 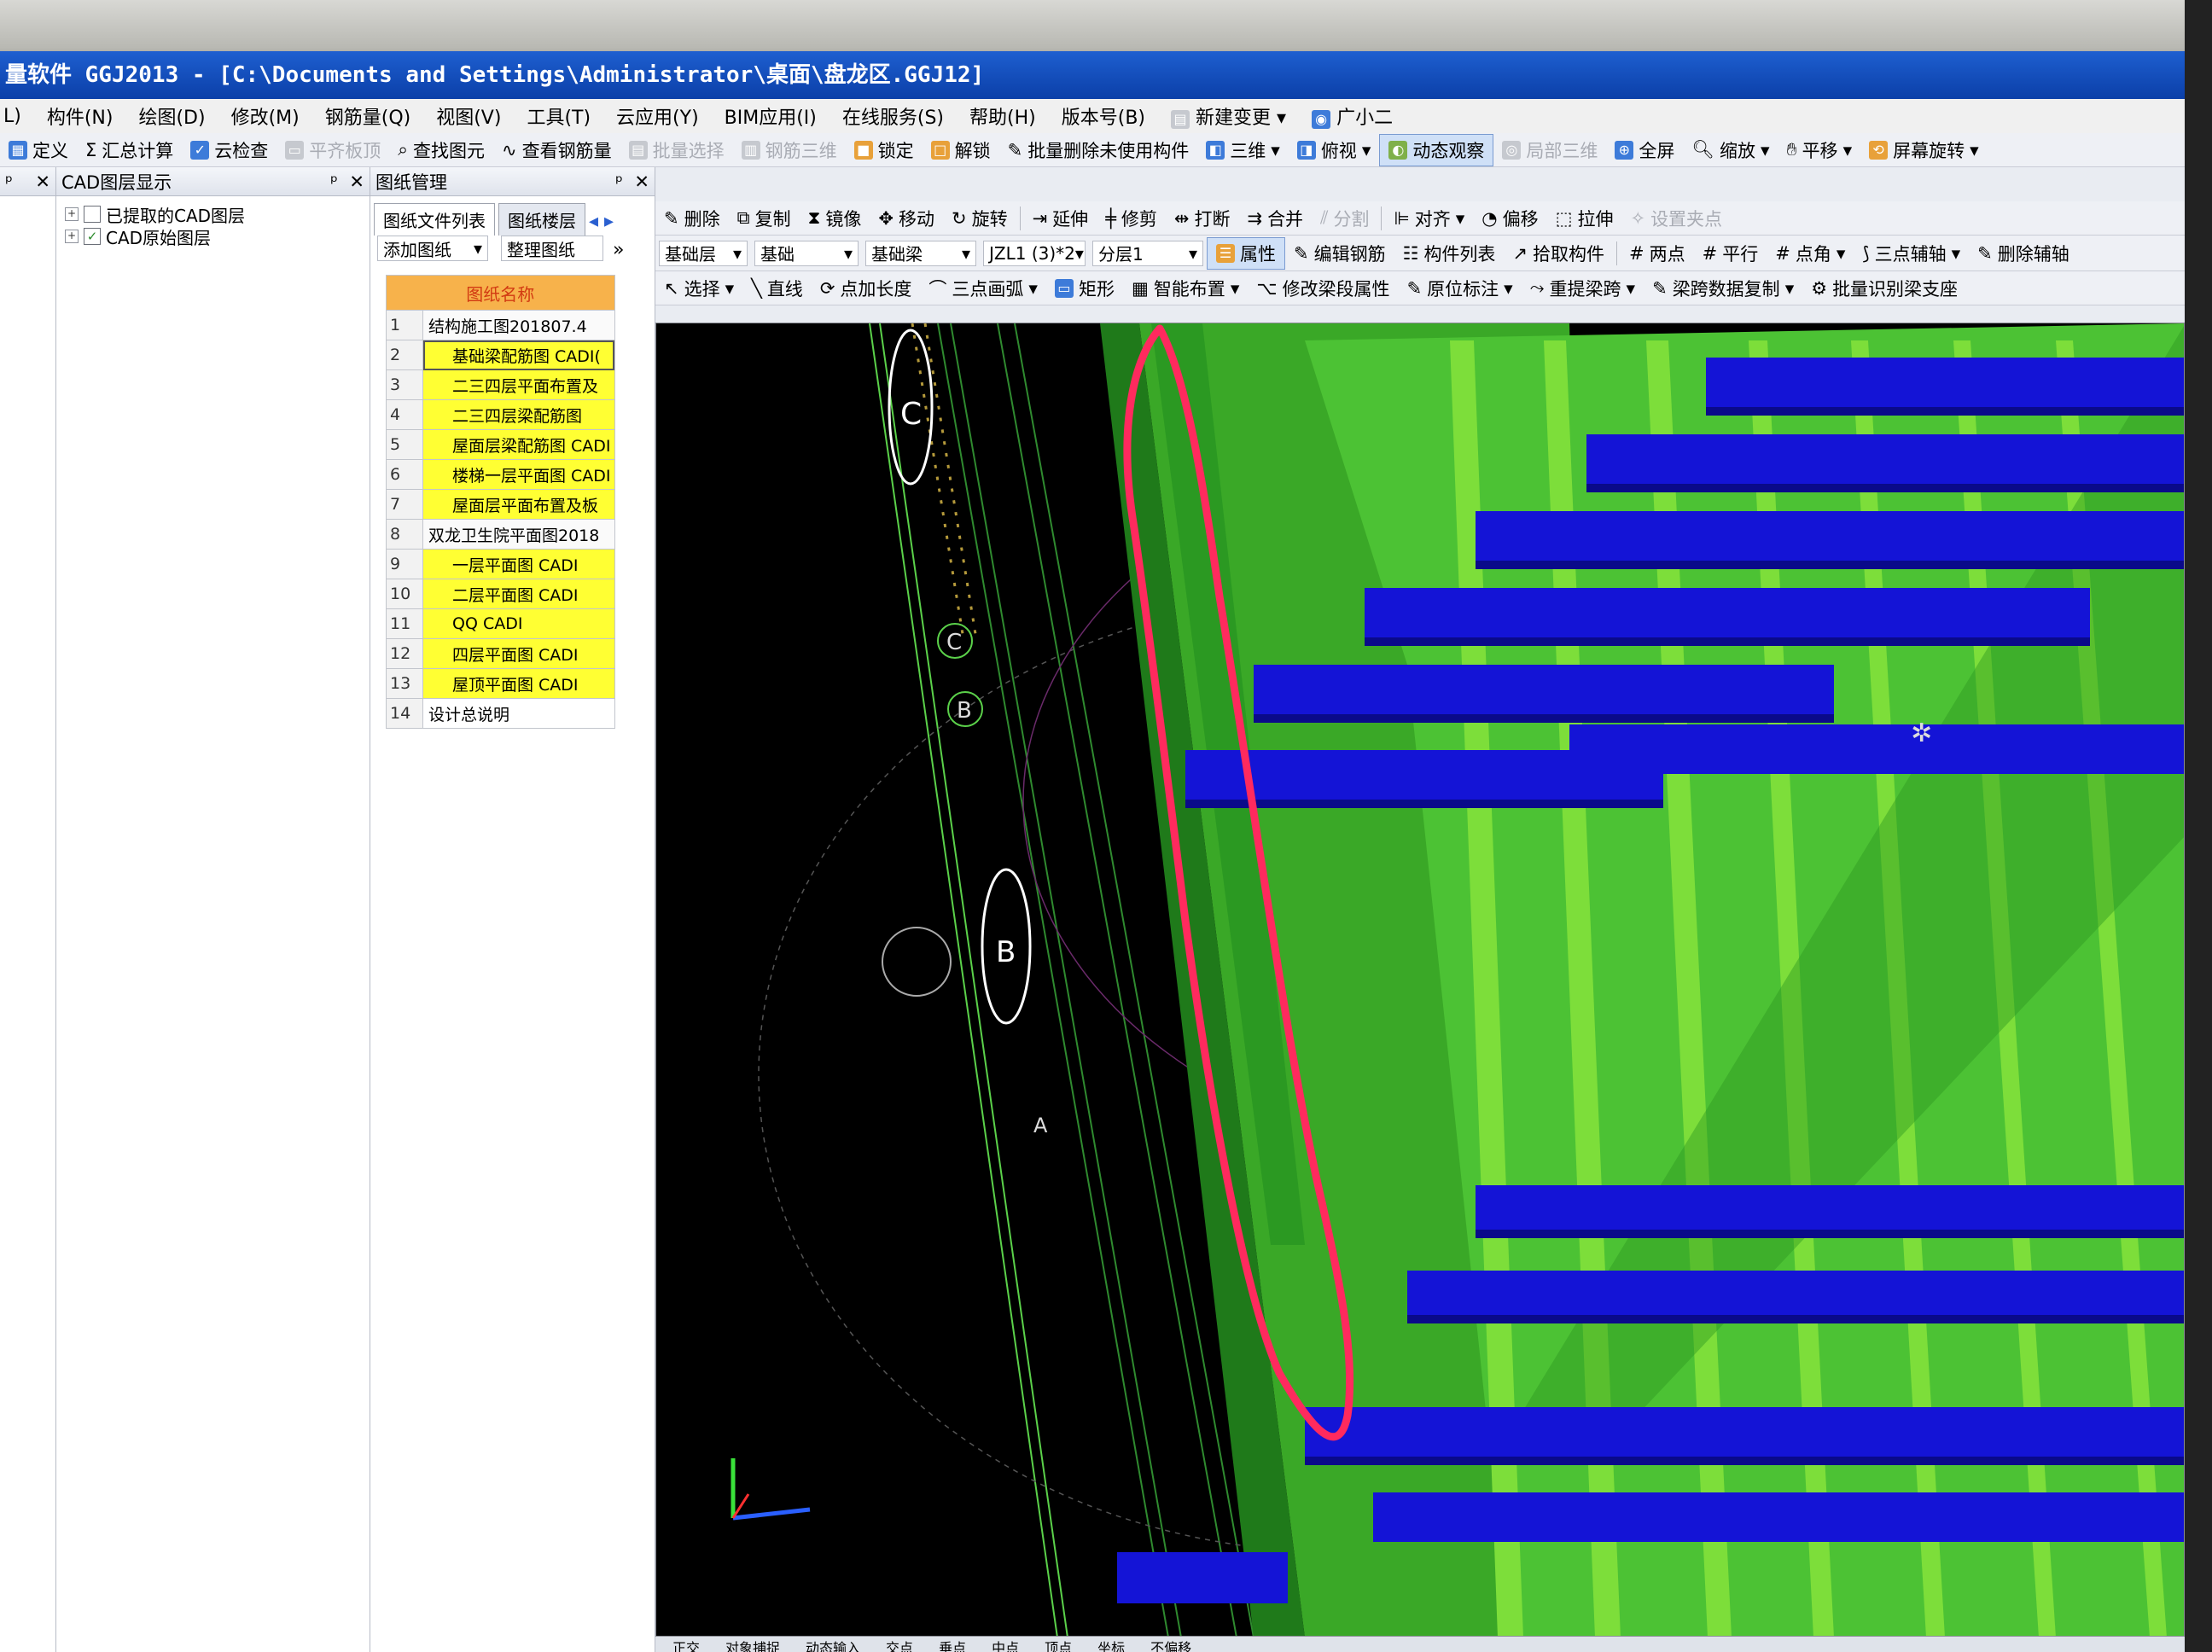 I want to click on zoom-button: 🔍︎ 缩放 ▾, so click(x=1730, y=150).